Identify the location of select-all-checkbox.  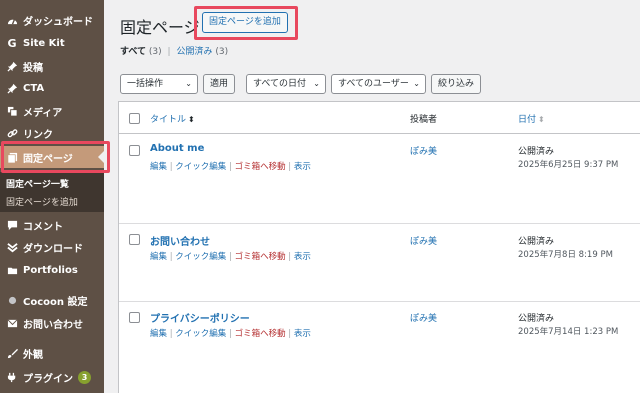
(134, 118).